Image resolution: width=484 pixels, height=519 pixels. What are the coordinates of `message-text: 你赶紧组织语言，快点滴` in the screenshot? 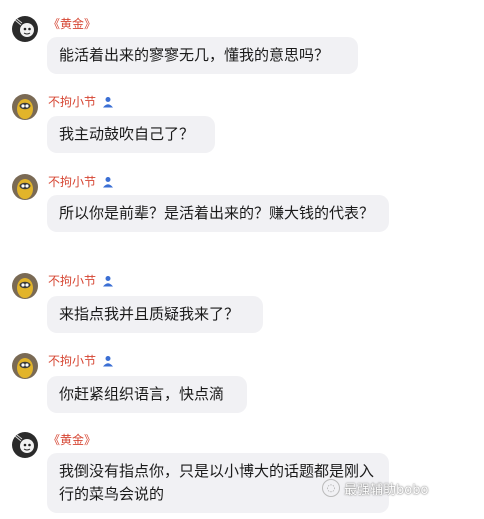 It's located at (142, 394).